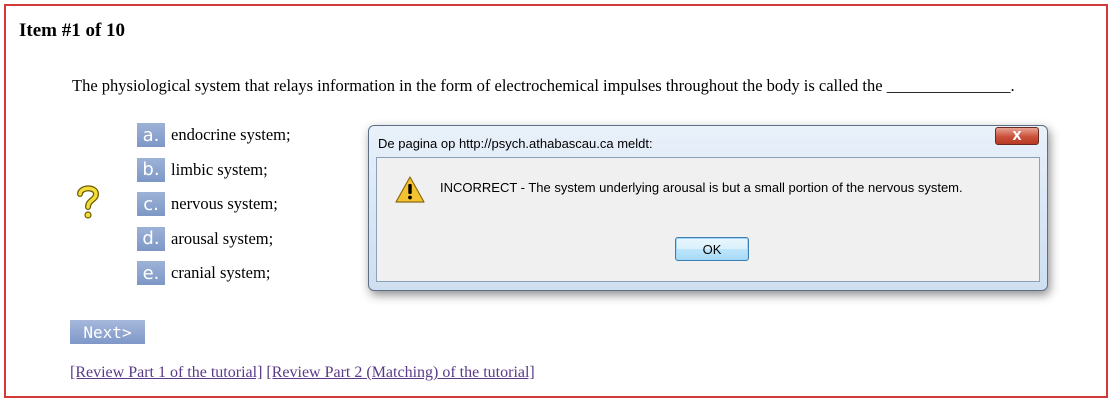 The image size is (1118, 408). What do you see at coordinates (231, 134) in the screenshot?
I see `option-text: endocrine system;` at bounding box center [231, 134].